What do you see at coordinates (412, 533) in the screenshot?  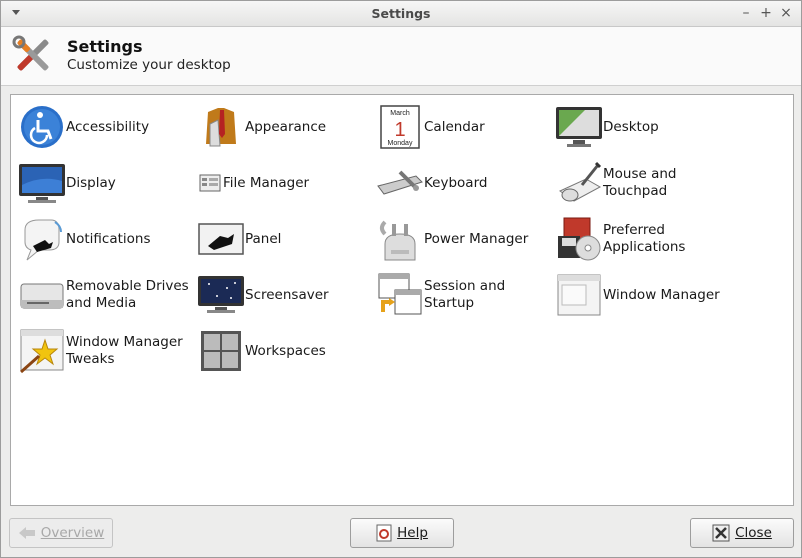 I see `help-label: Help` at bounding box center [412, 533].